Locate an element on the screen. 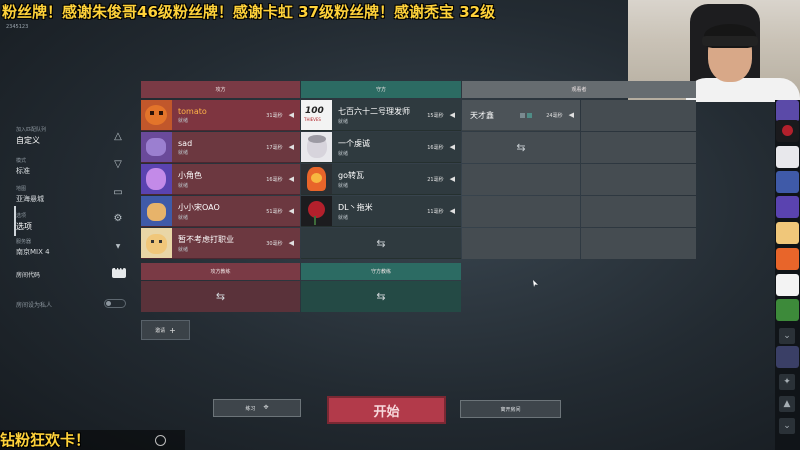 The height and width of the screenshot is (450, 800). chat-icon is located at coordinates (119, 271).